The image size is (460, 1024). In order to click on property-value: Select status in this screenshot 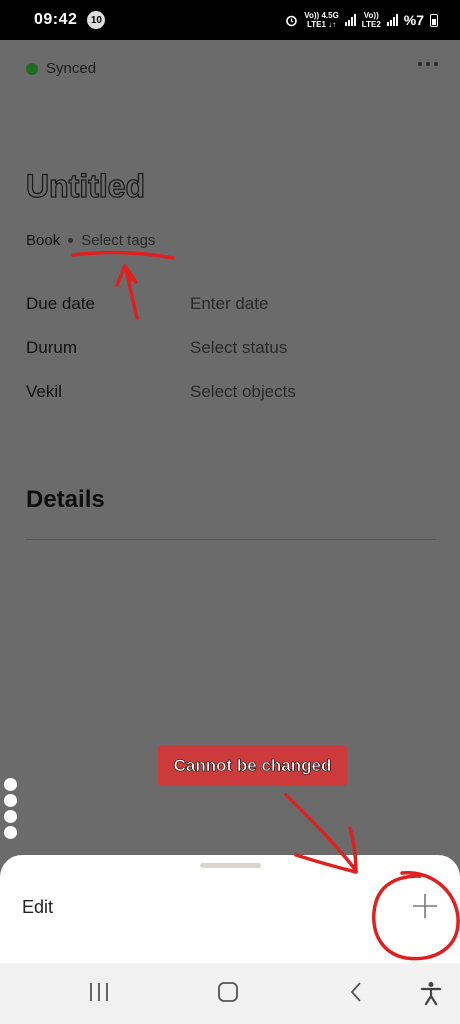, I will do `click(238, 348)`.